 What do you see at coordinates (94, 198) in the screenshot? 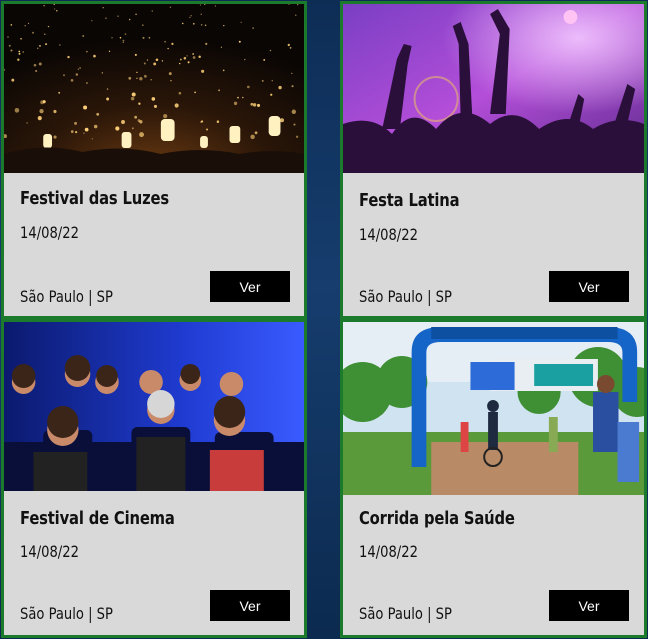
I see `event-title: Festival das Luzes` at bounding box center [94, 198].